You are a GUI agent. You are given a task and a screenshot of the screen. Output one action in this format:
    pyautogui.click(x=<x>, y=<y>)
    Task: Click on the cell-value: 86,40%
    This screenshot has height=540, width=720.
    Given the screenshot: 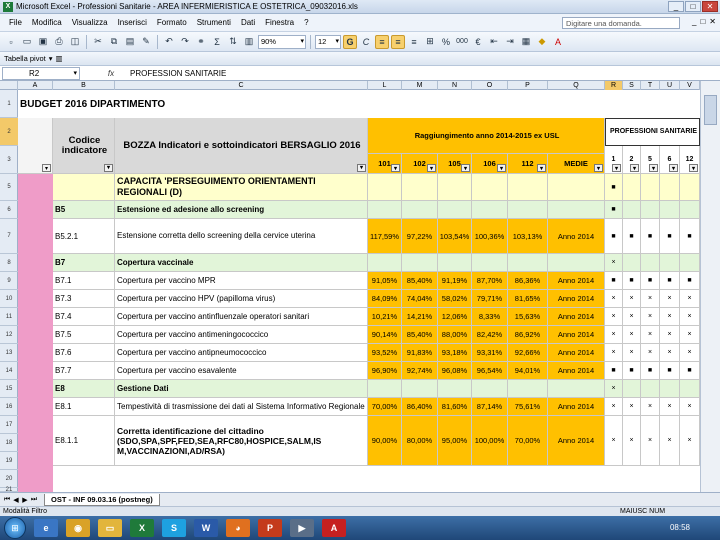 What is the action you would take?
    pyautogui.click(x=420, y=407)
    